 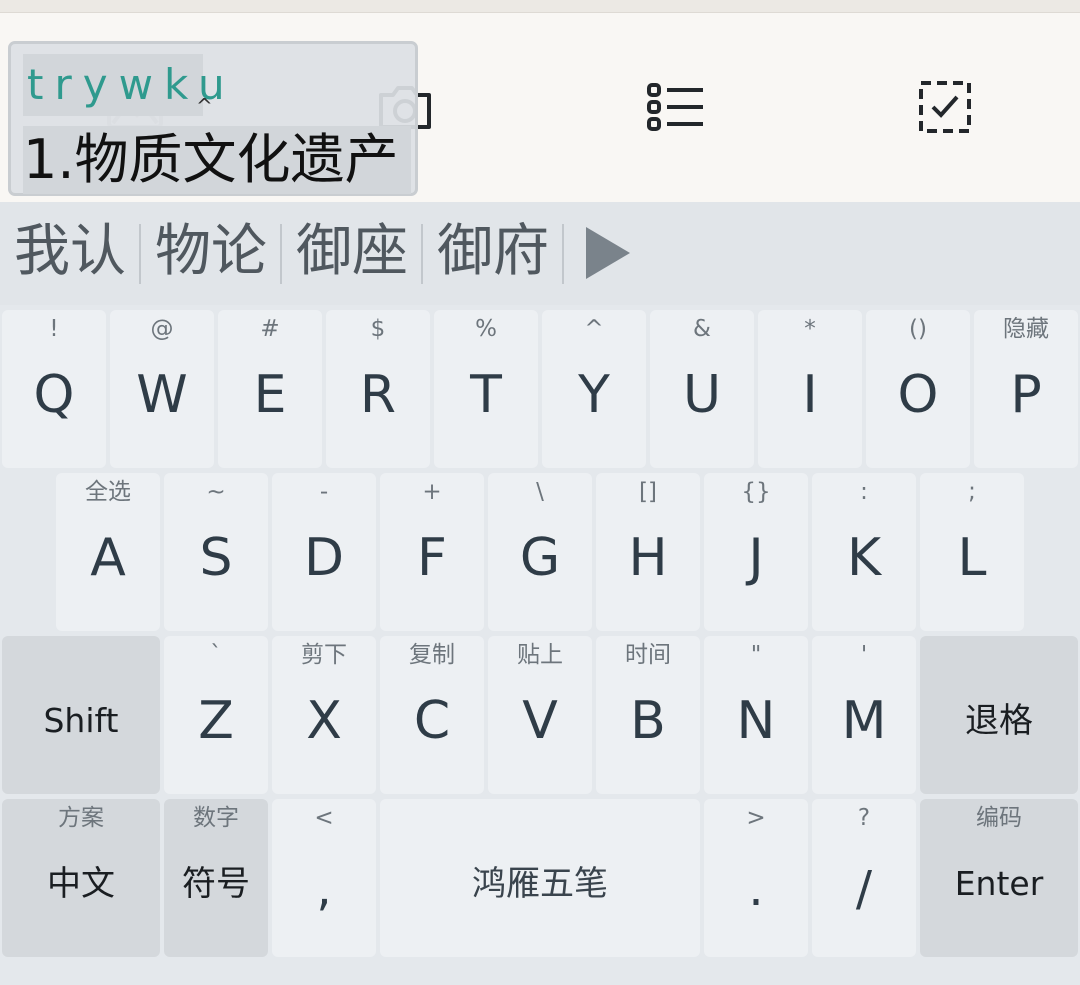 I want to click on key-label: B, so click(x=648, y=721).